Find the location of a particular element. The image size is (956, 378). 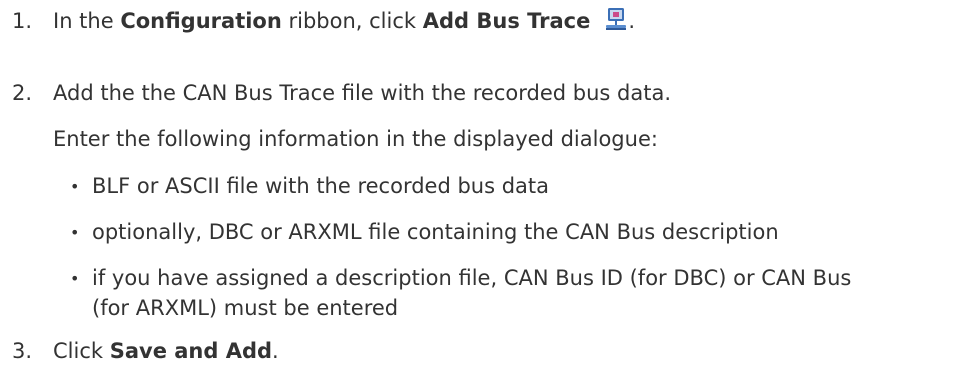

bullet-continuation: (for ARXML) must be entered is located at coordinates (245, 308).